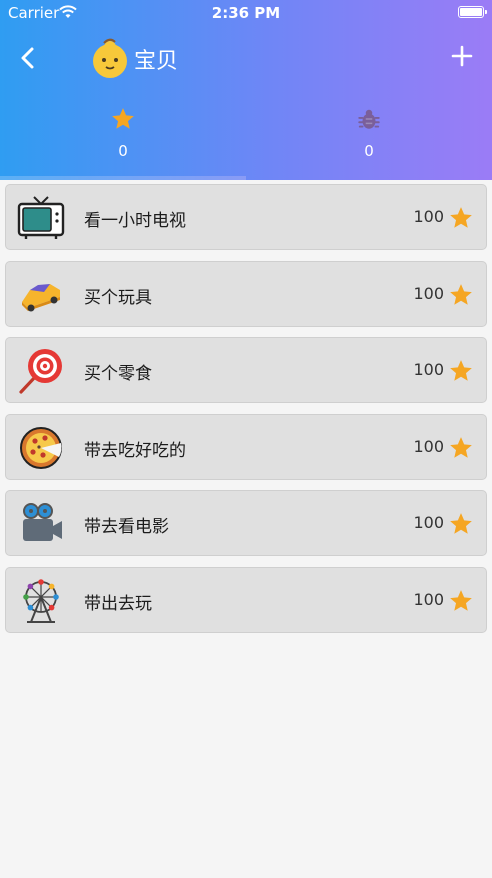 The height and width of the screenshot is (878, 492). What do you see at coordinates (462, 56) in the screenshot?
I see `add-button` at bounding box center [462, 56].